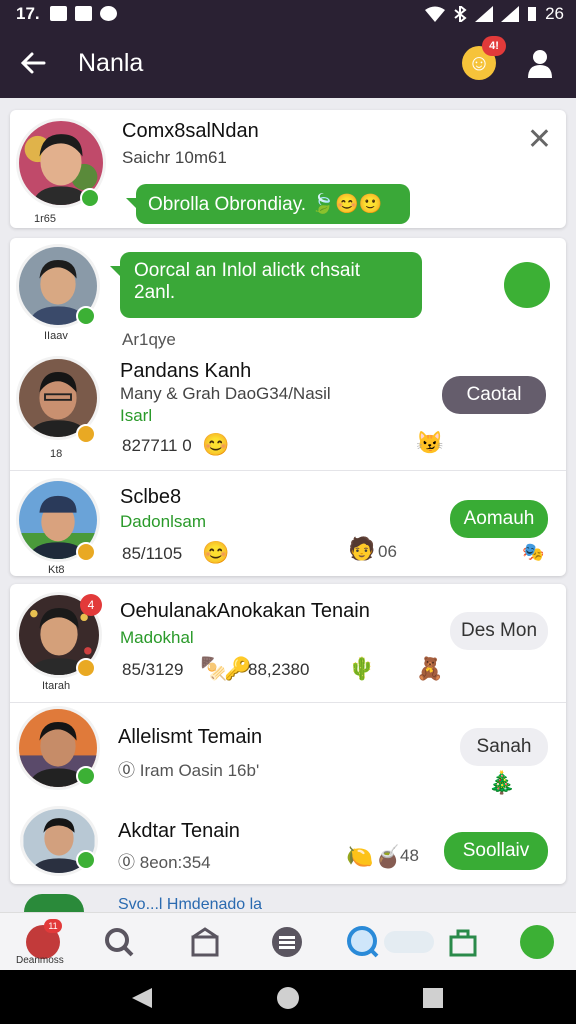  I want to click on notification-icon, so click(58, 13).